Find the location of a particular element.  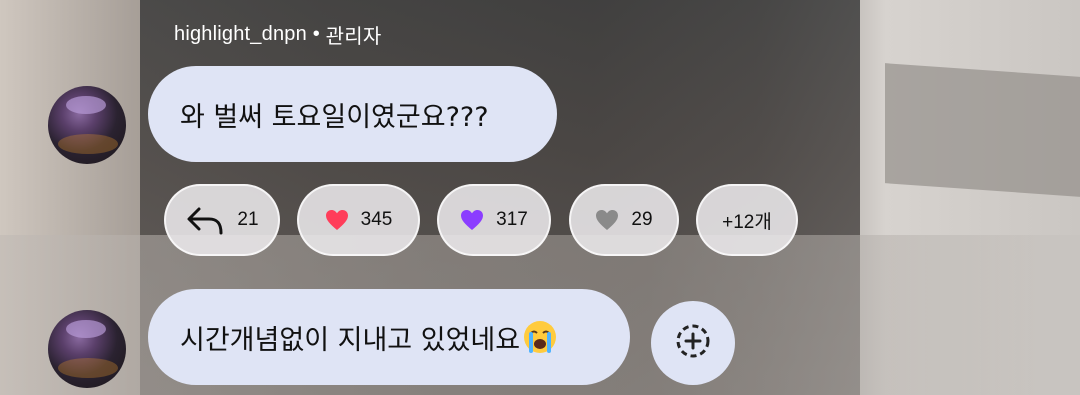

more-reactions-label: +12개 is located at coordinates (747, 222).